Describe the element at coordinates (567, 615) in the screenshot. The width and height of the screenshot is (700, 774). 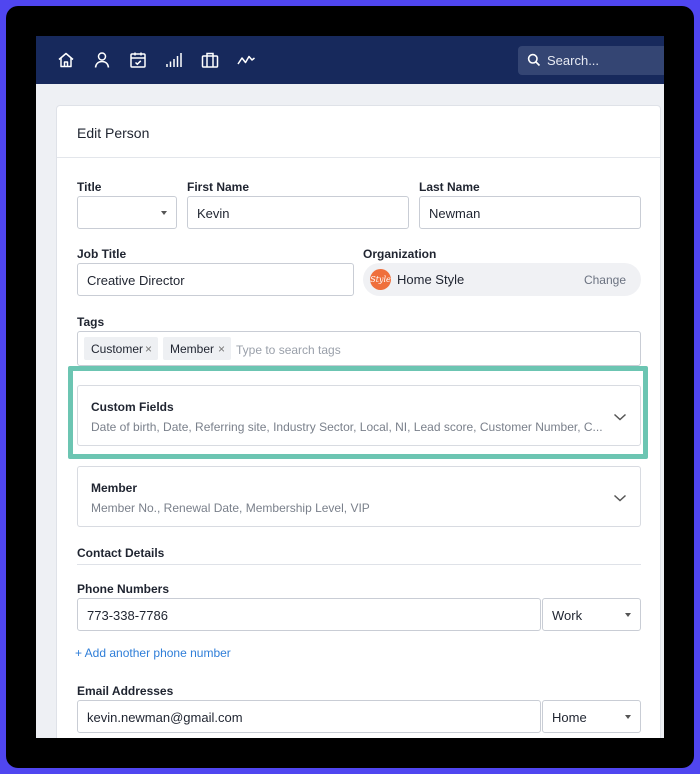
I see `phone-type-value: Work` at that location.